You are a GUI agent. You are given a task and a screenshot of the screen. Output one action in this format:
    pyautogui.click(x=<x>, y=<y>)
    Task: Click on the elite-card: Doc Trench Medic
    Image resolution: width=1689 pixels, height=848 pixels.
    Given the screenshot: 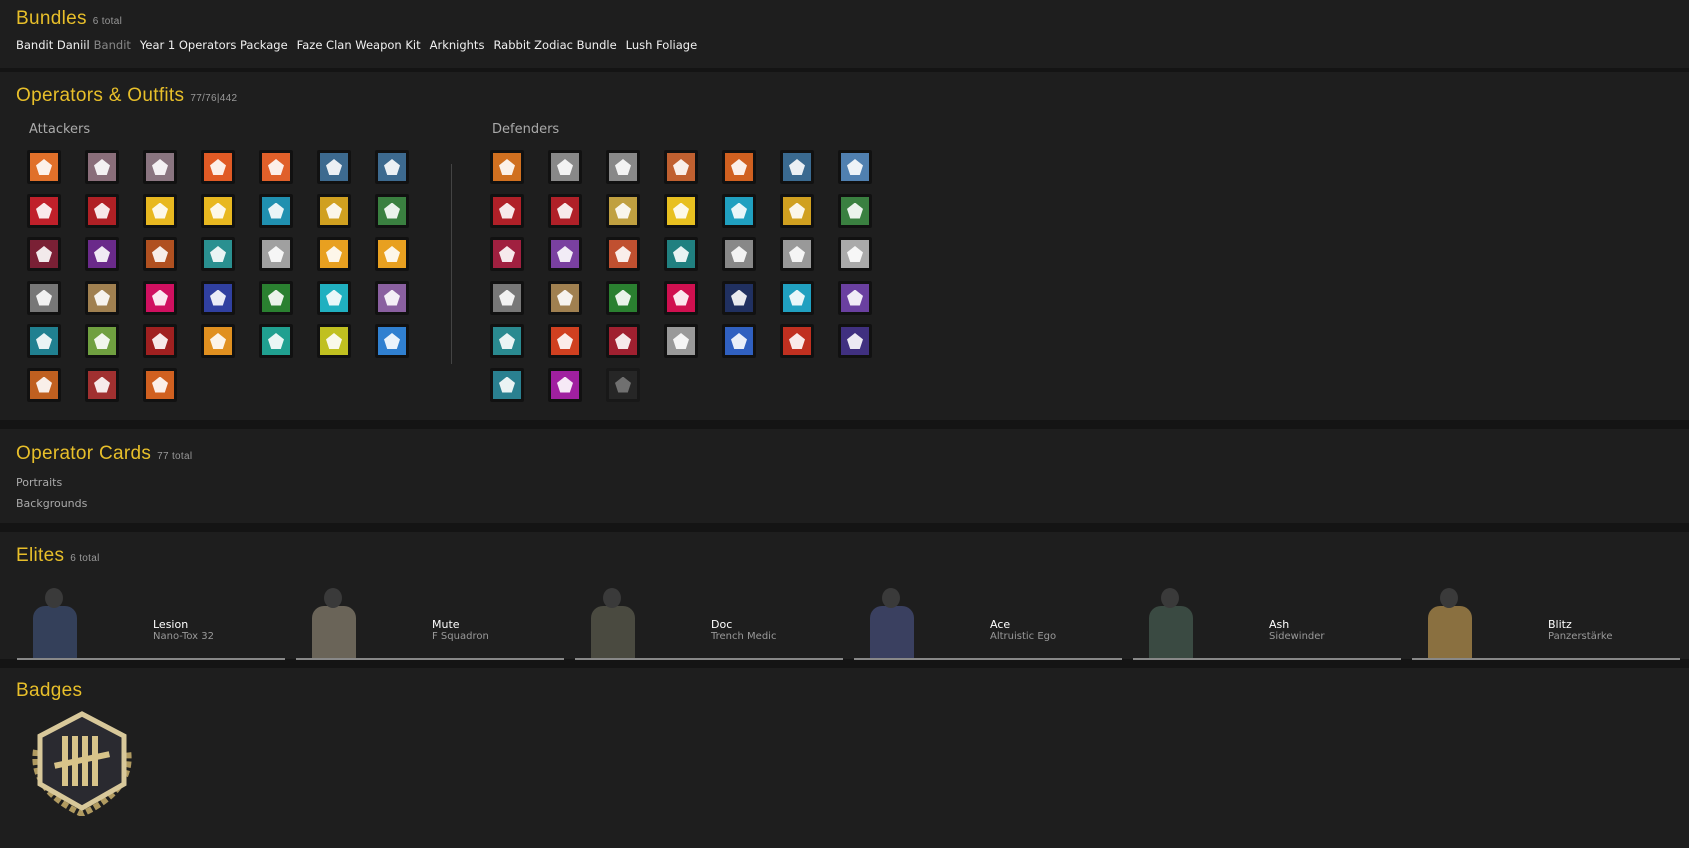 What is the action you would take?
    pyautogui.click(x=709, y=618)
    